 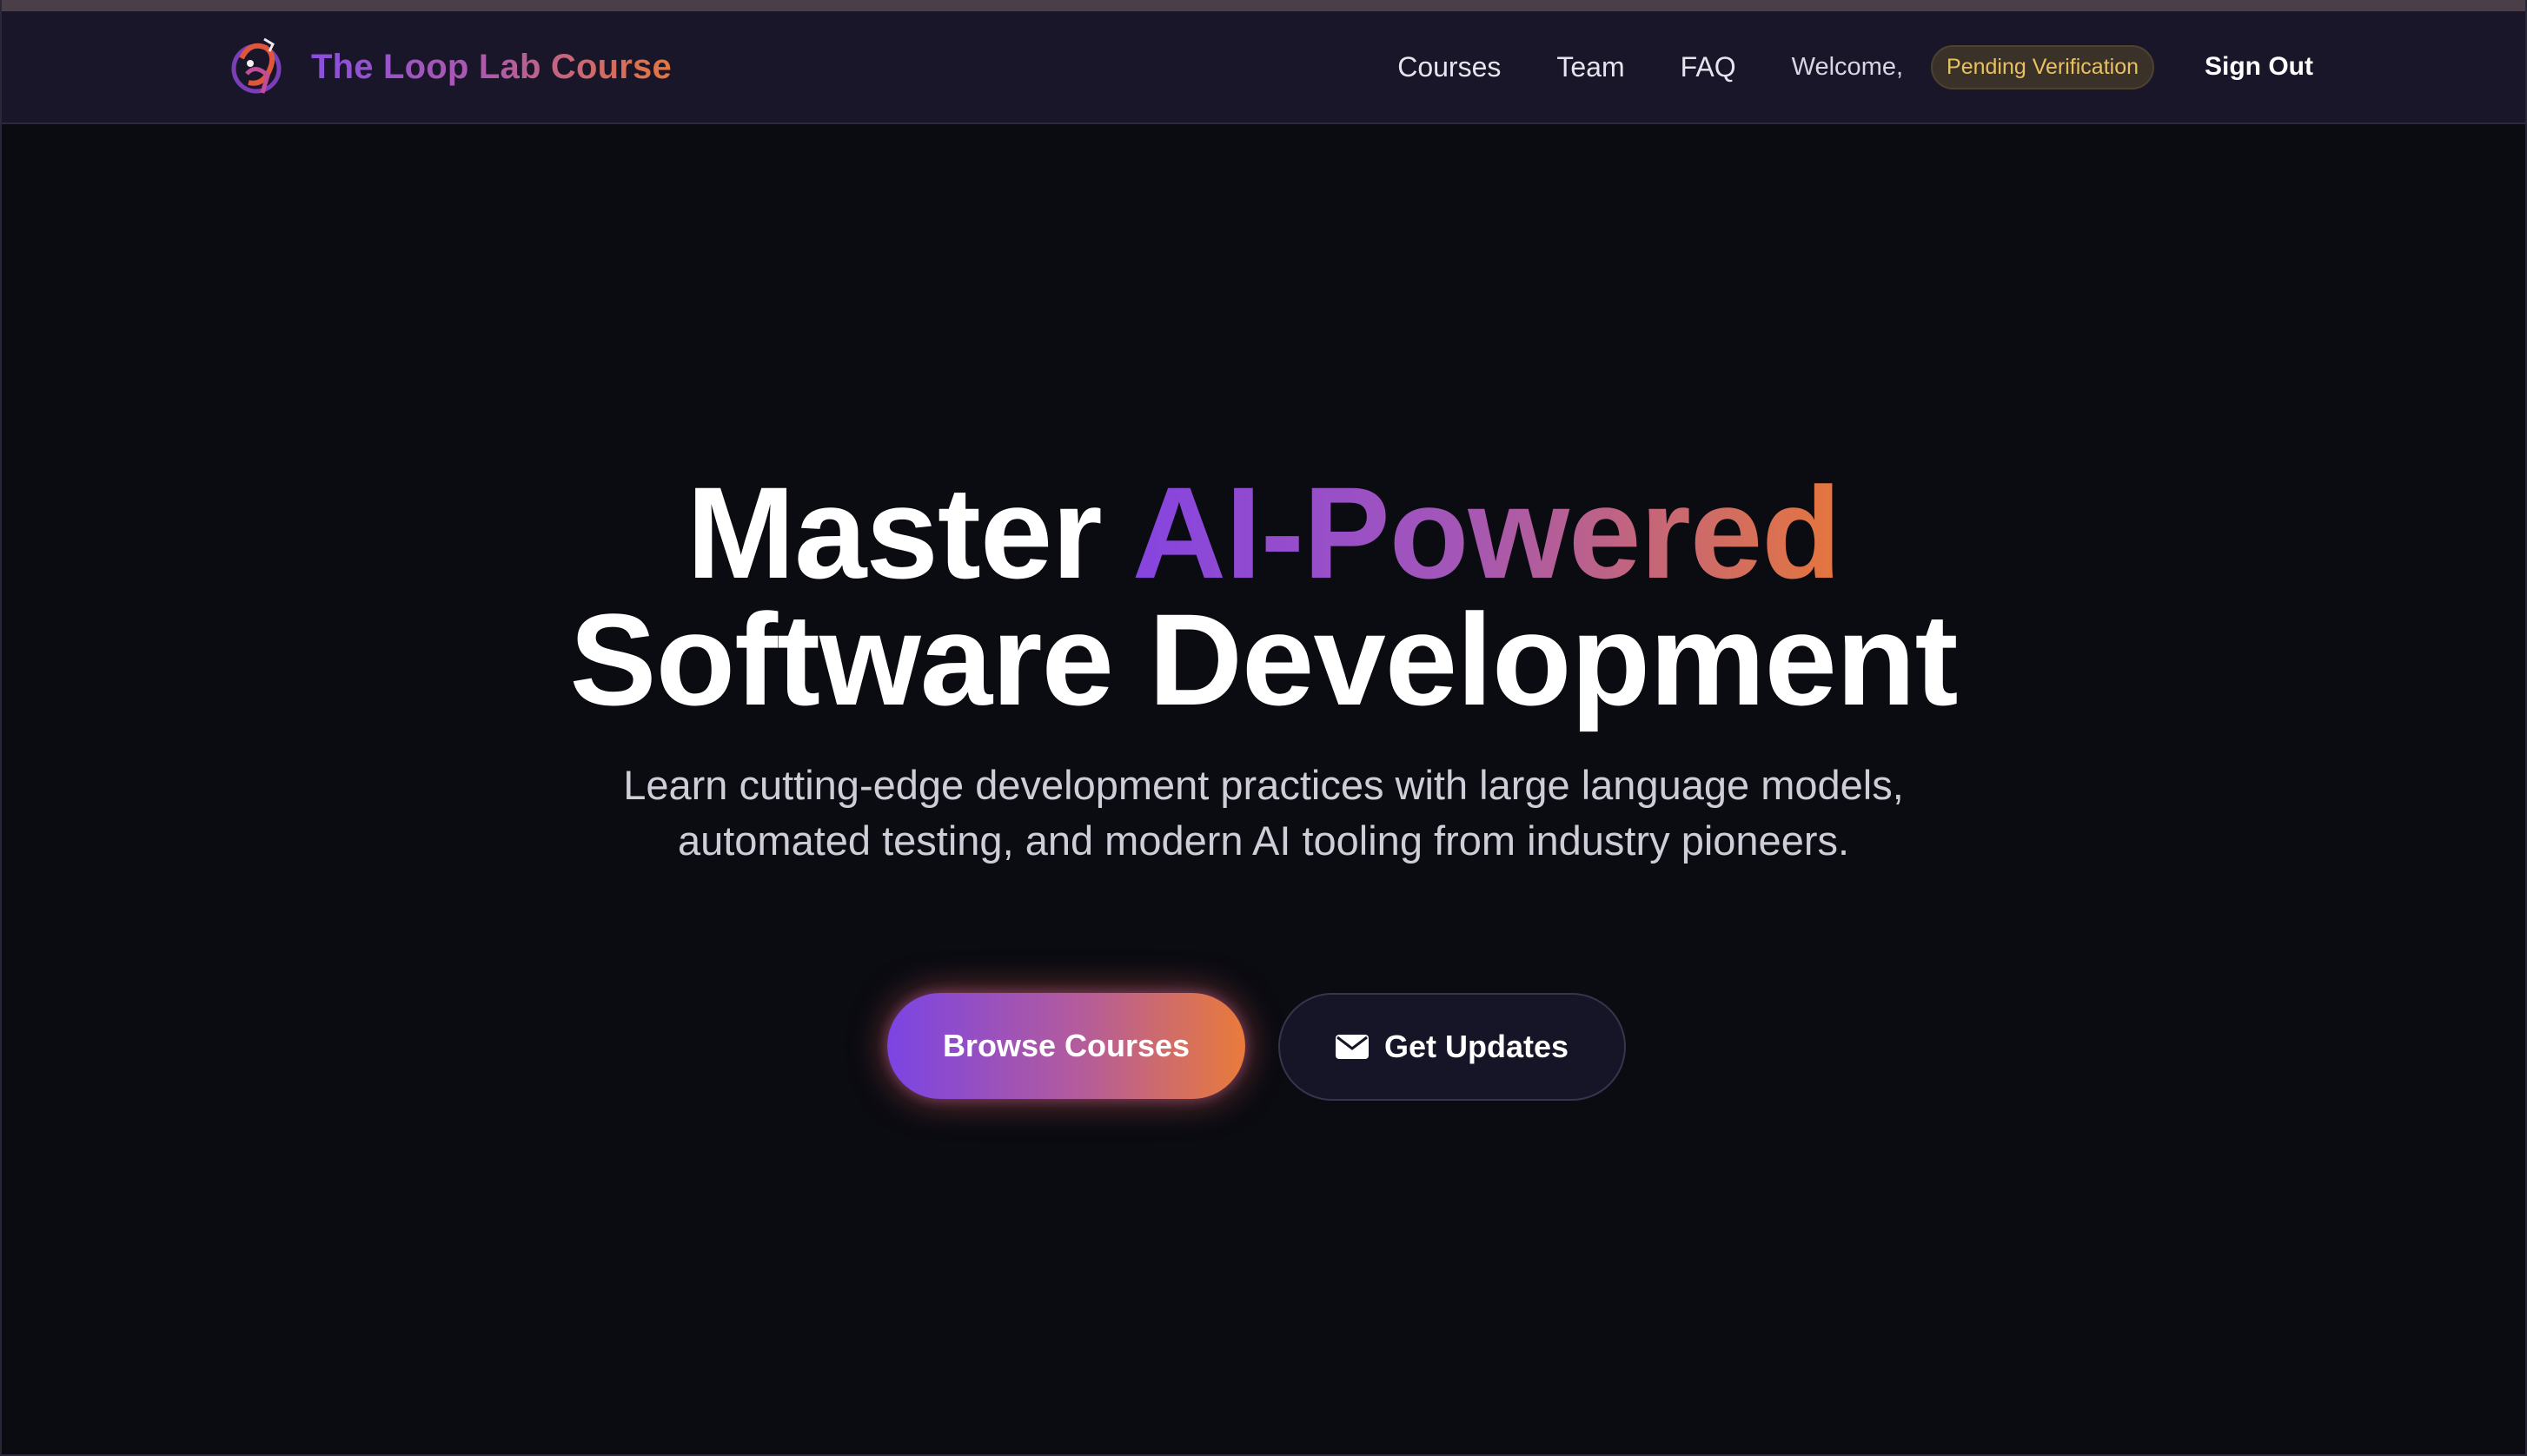 What do you see at coordinates (2259, 67) in the screenshot?
I see `sign-out-button: Sign Out` at bounding box center [2259, 67].